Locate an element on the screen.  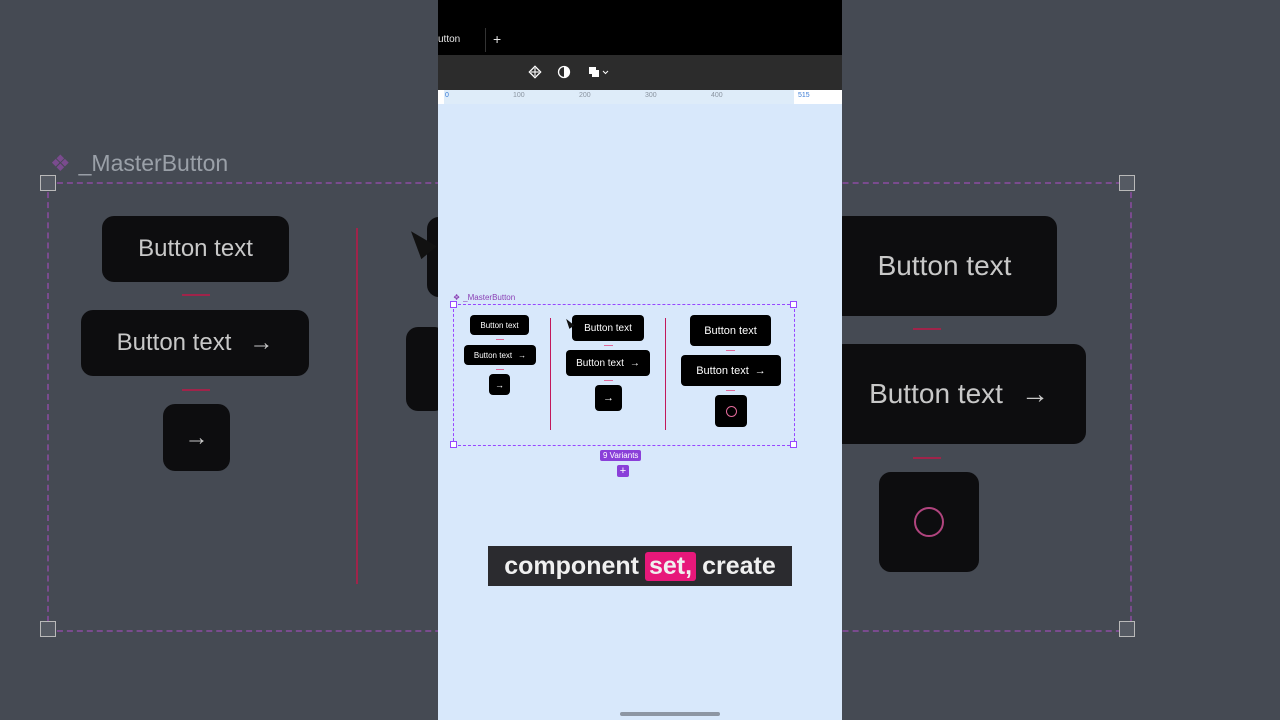
button-variant-medium-arrow: Button text → is located at coordinates (608, 363).